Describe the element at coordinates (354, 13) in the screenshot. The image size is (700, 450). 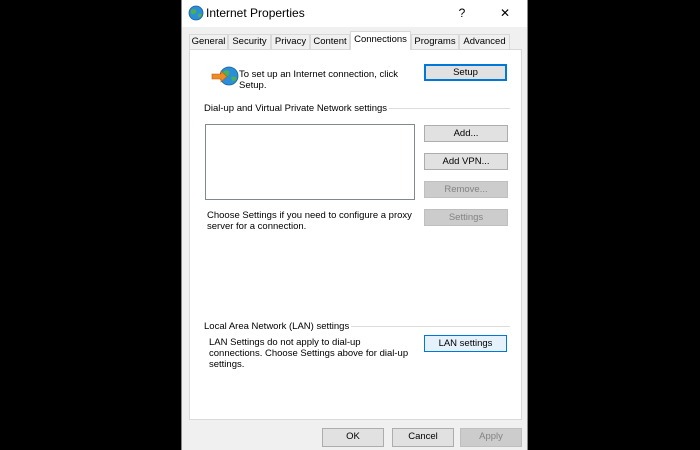
I see `title-bar: Internet Properties ? ✕` at that location.